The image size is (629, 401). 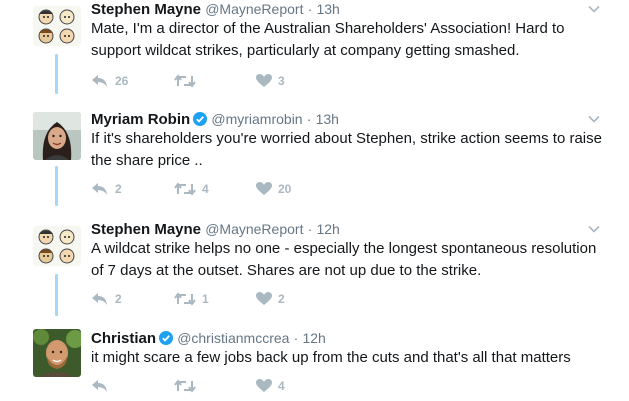 I want to click on like-button: 2, so click(x=270, y=299).